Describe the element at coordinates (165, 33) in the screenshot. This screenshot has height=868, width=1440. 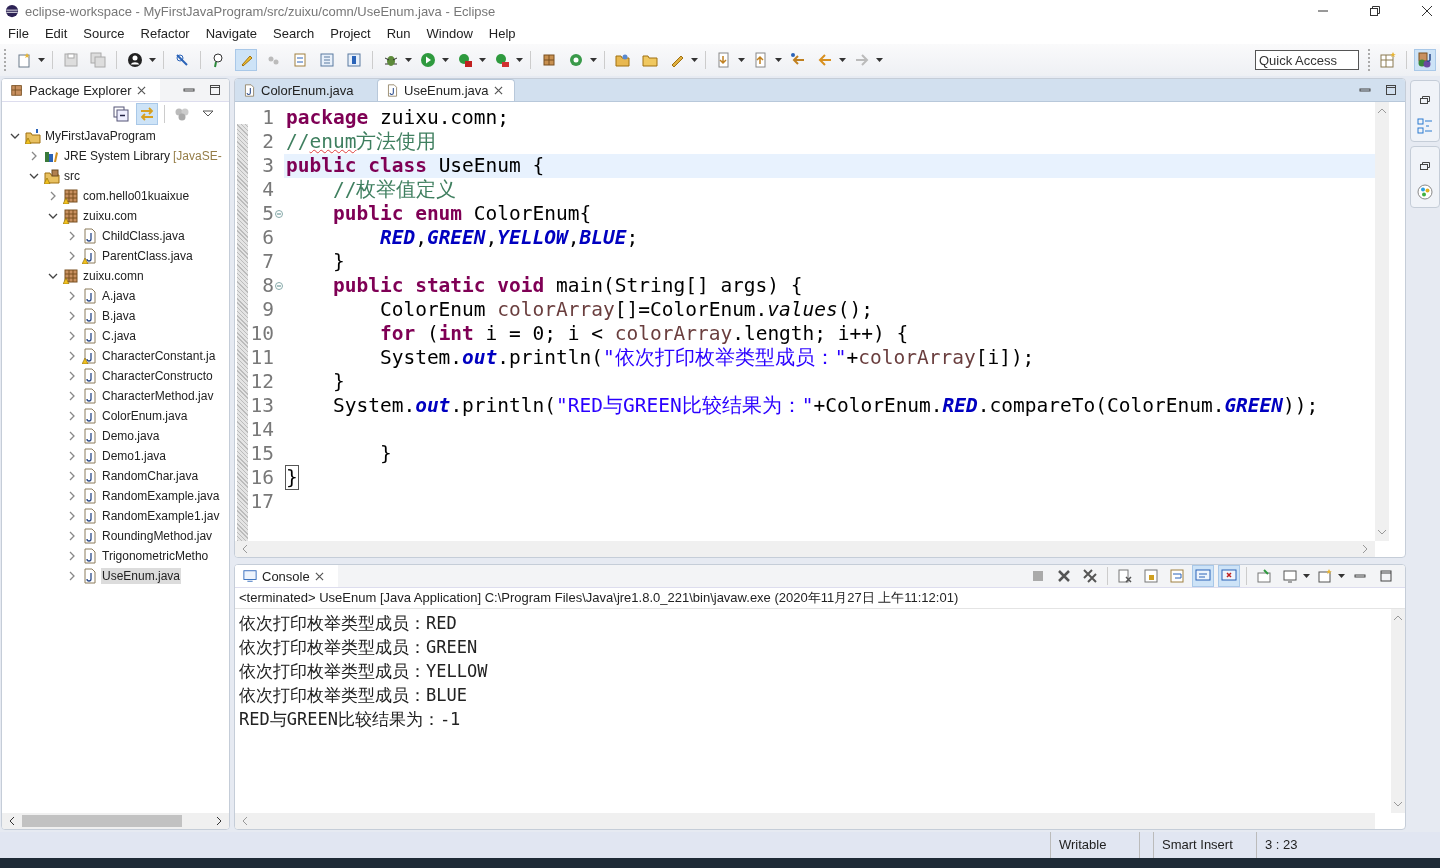
I see `menu-item: Refactor` at that location.